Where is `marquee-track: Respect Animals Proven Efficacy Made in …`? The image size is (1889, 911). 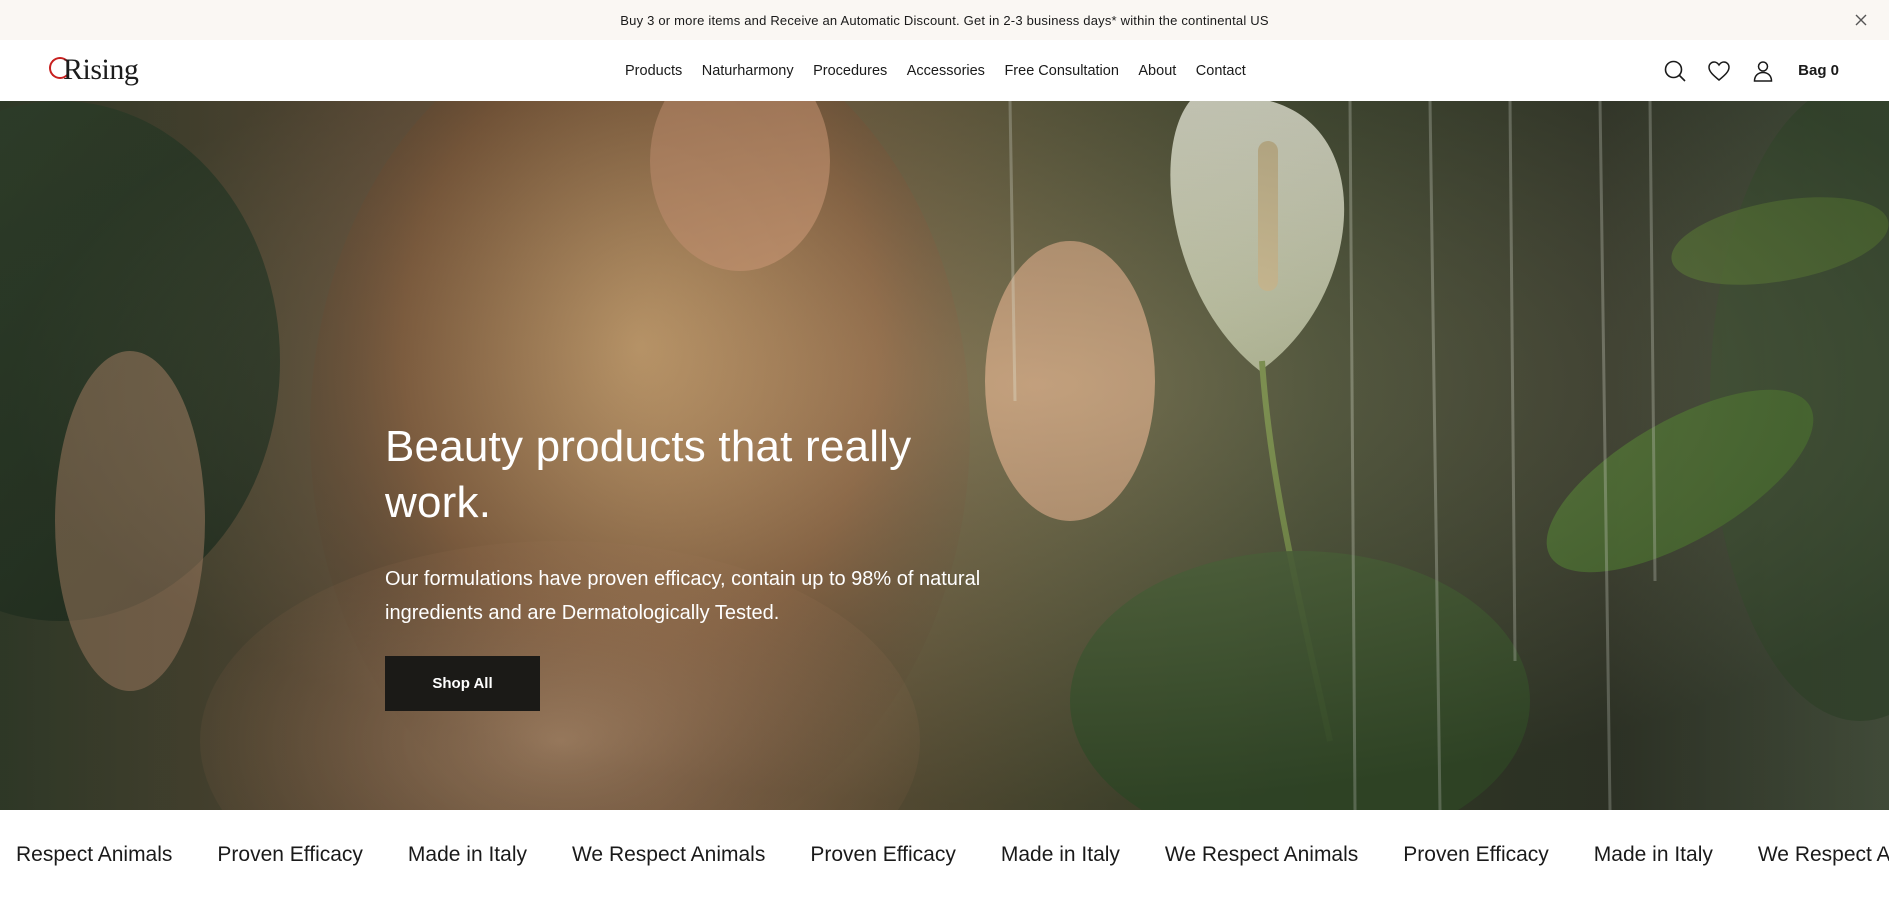 marquee-track: Respect Animals Proven Efficacy Made in … is located at coordinates (952, 855).